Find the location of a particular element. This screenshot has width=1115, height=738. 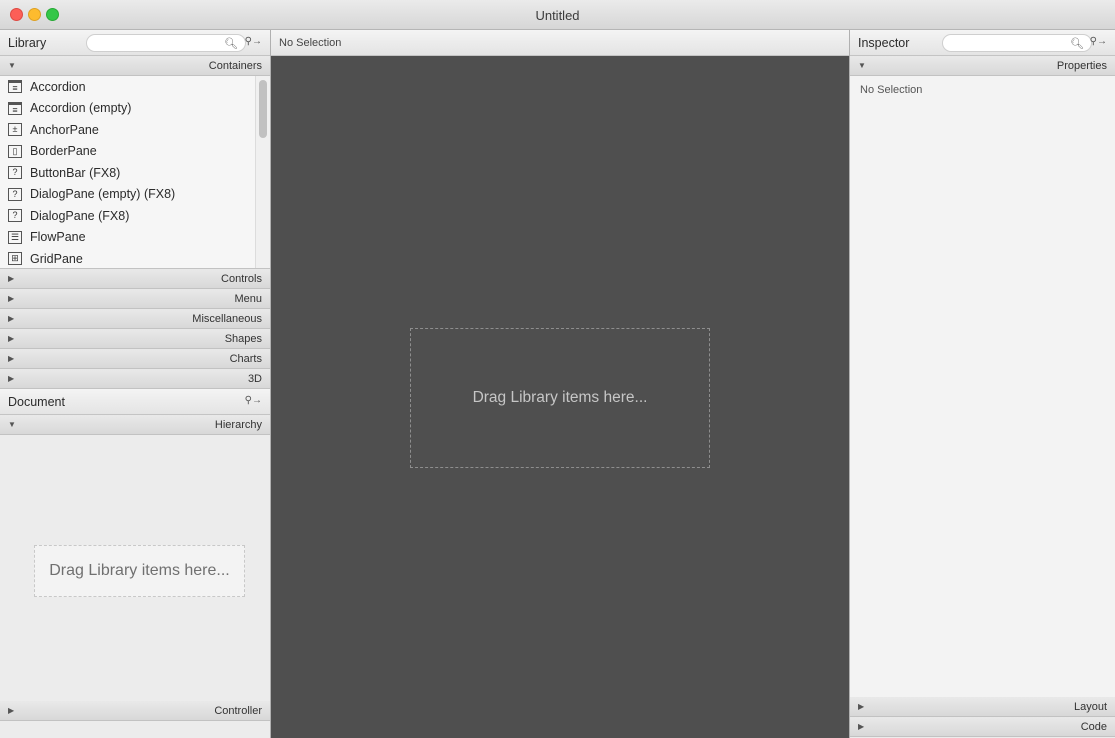

document-options-icon: ⚲→ is located at coordinates (253, 400).